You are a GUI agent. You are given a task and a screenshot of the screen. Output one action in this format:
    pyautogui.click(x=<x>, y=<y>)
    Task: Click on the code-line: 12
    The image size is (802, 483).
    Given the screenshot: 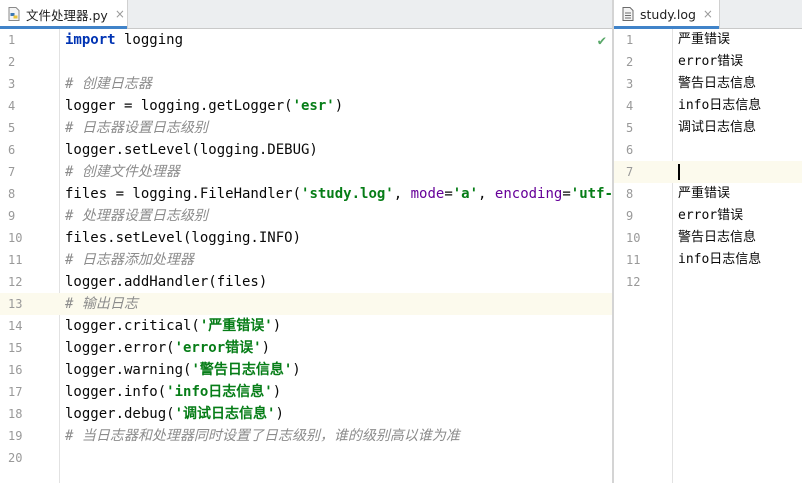 What is the action you would take?
    pyautogui.click(x=708, y=282)
    